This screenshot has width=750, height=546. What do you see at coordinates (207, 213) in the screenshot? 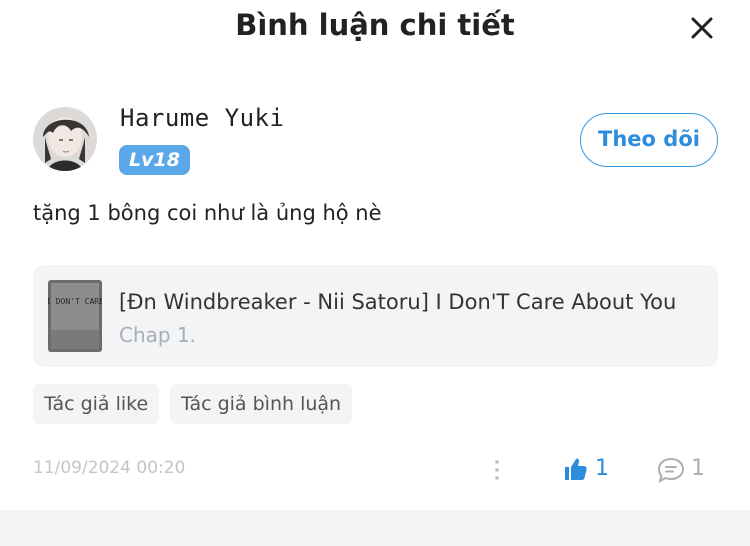
I see `comment-text: tặng 1 bông coi như là ủng hộ nè` at bounding box center [207, 213].